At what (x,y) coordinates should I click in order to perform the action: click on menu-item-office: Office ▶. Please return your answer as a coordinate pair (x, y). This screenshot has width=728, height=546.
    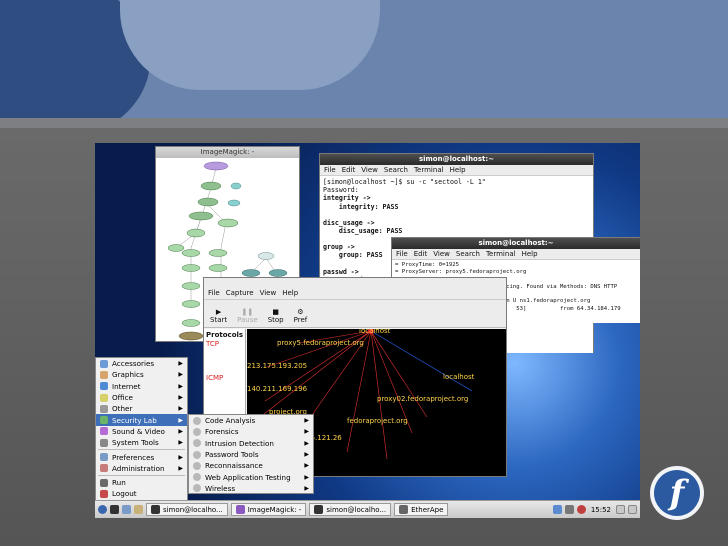
    Looking at the image, I should click on (141, 397).